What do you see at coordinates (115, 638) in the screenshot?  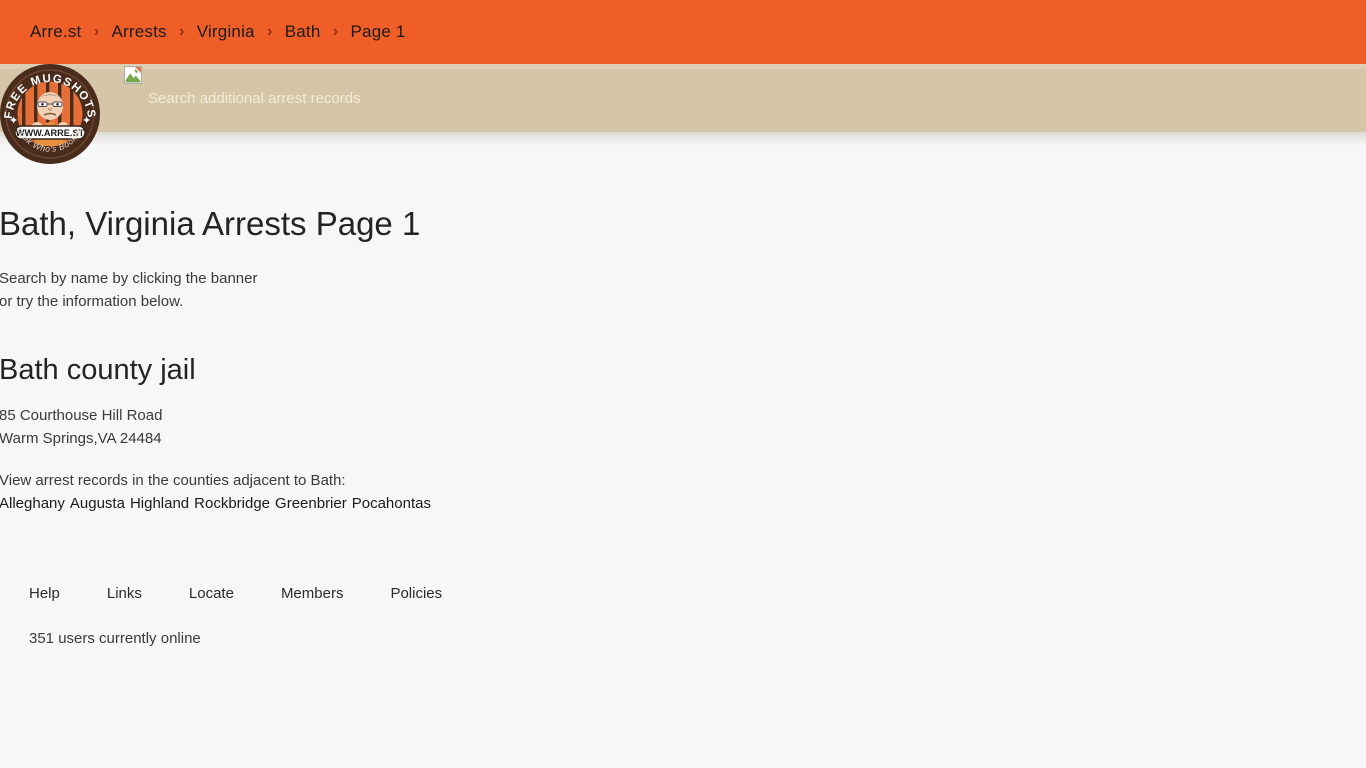 I see `users-online-status: 351 users currently online` at bounding box center [115, 638].